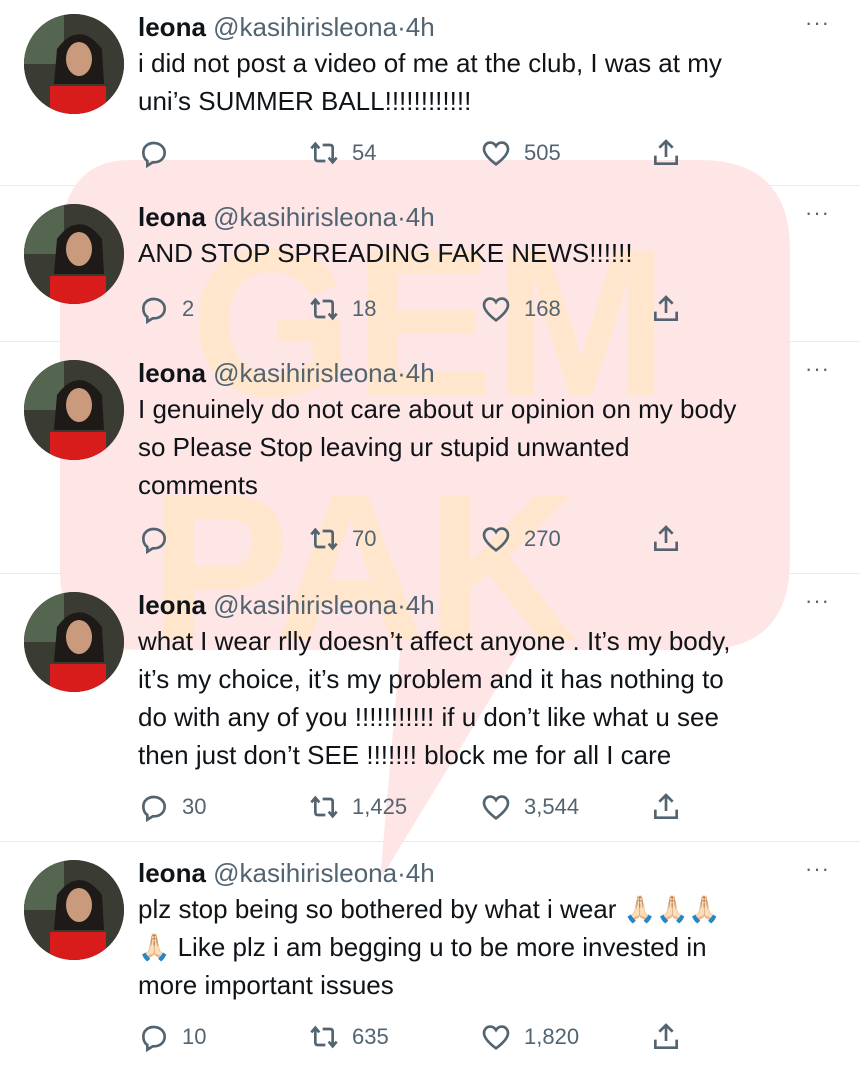 This screenshot has width=860, height=1068. What do you see at coordinates (479, 253) in the screenshot?
I see `tweet-text: AND STOP SPREADING FAKE NEWS!!!!!!` at bounding box center [479, 253].